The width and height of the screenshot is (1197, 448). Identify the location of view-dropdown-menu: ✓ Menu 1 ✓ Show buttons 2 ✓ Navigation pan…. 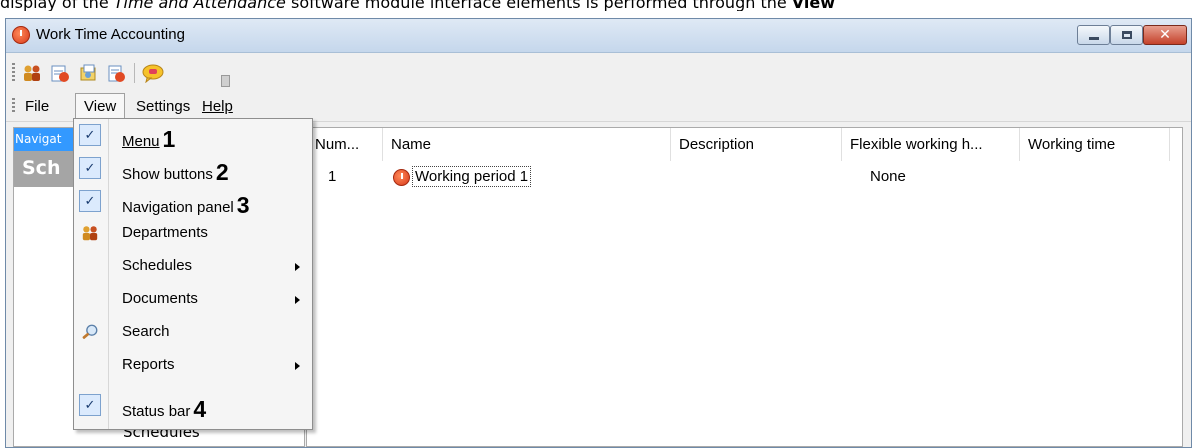
(193, 274).